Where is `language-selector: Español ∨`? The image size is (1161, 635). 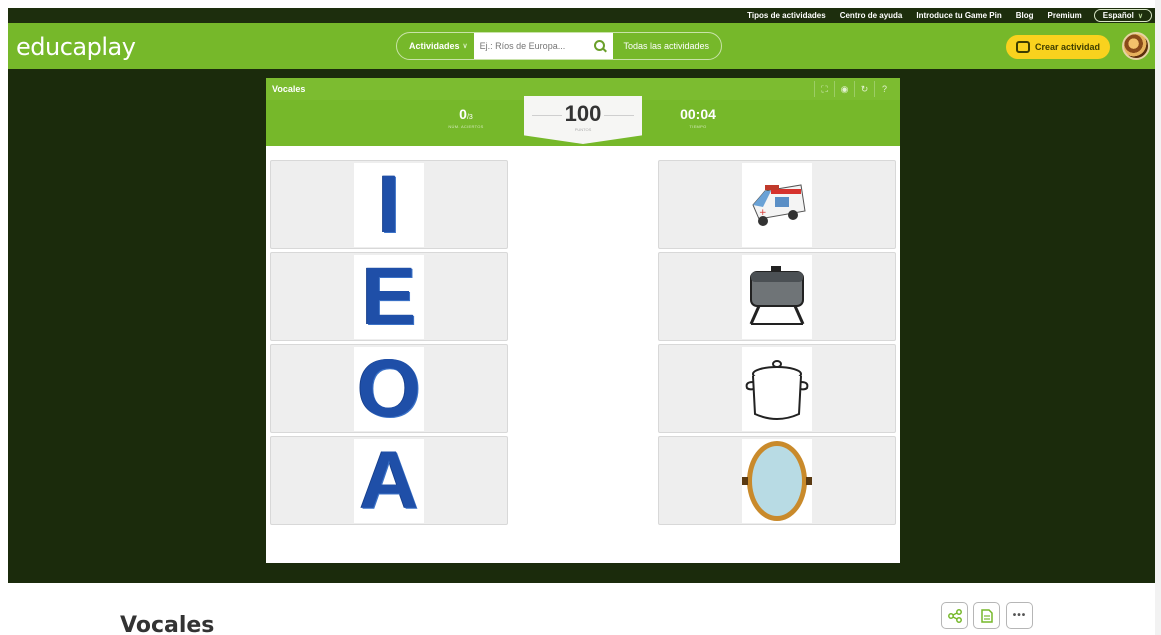 language-selector: Español ∨ is located at coordinates (1122, 15).